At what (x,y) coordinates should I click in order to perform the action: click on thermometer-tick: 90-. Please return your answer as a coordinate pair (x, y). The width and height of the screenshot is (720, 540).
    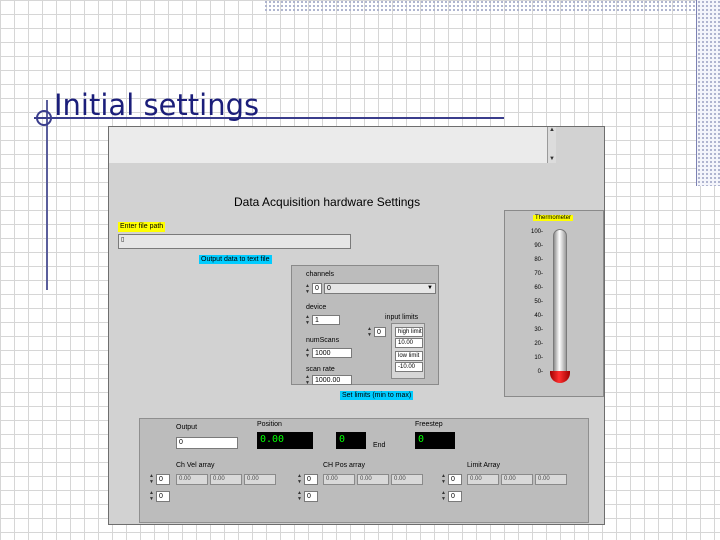
    Looking at the image, I should click on (538, 246).